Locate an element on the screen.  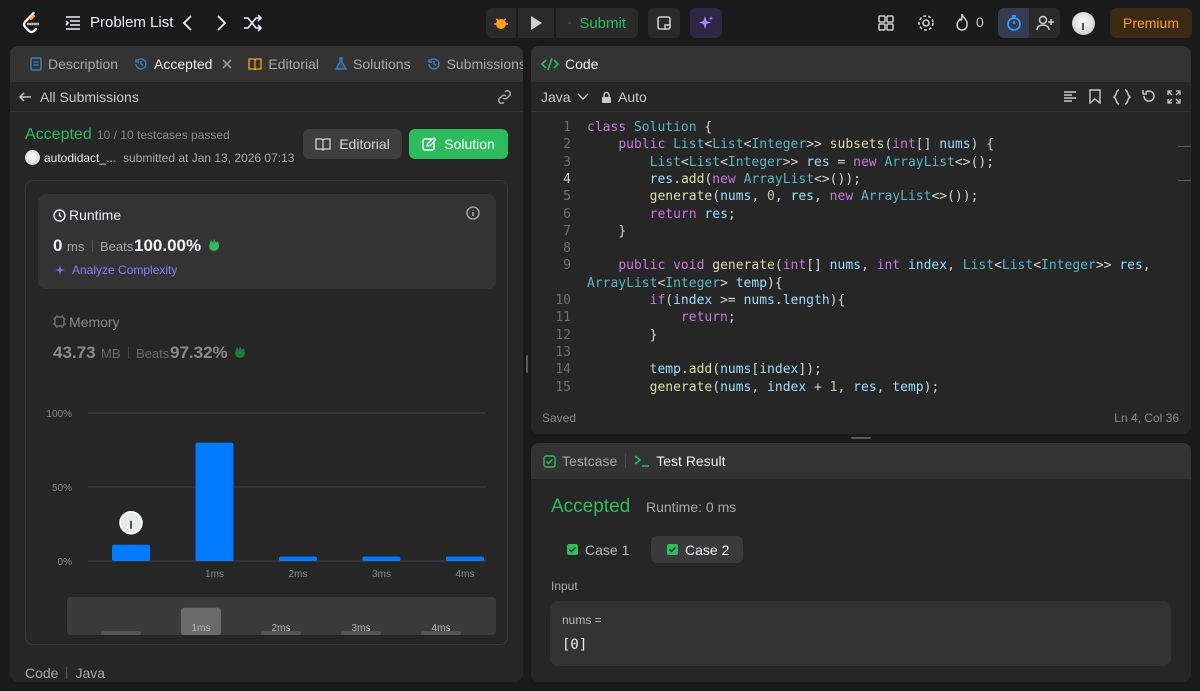
ai-assistant-button is located at coordinates (706, 23).